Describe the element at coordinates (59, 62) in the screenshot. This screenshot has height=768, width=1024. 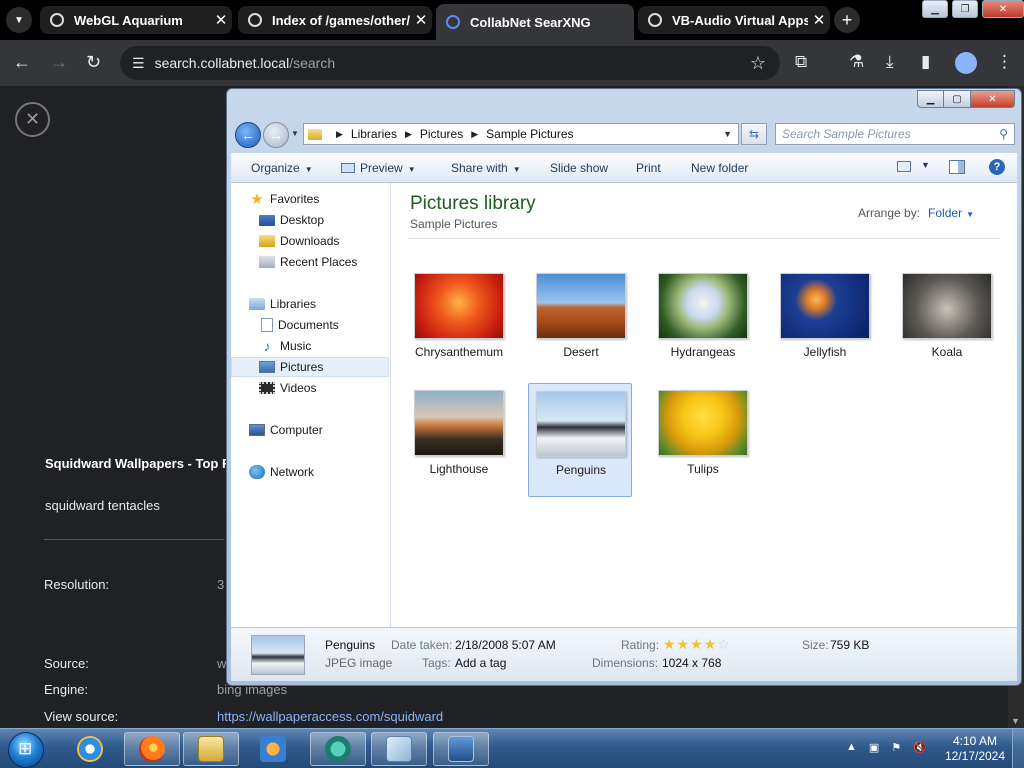
I see `forward-arrow-icon: →` at that location.